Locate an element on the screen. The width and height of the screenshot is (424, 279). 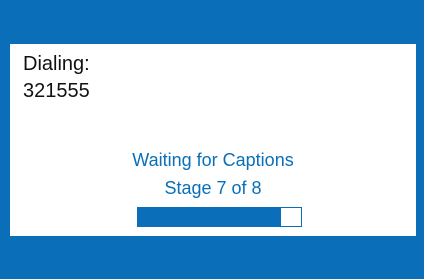
dialing-label: Dialing: is located at coordinates (56, 64).